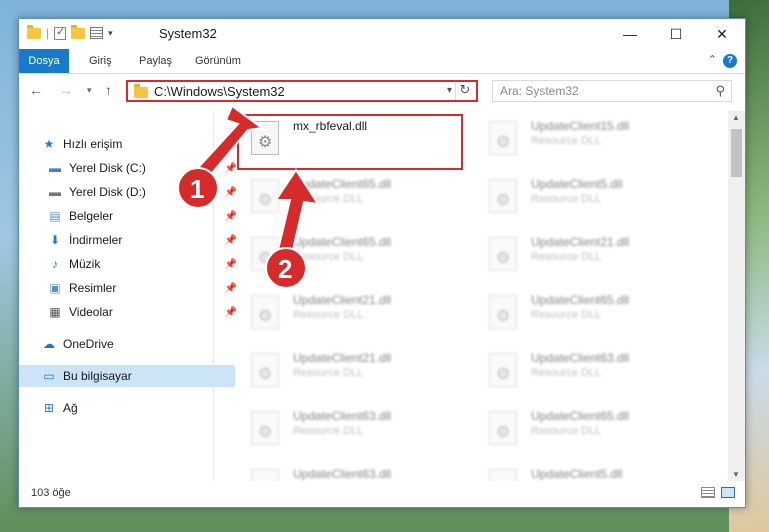 The height and width of the screenshot is (532, 769). I want to click on sidebar-item-label: Resimler, so click(93, 288).